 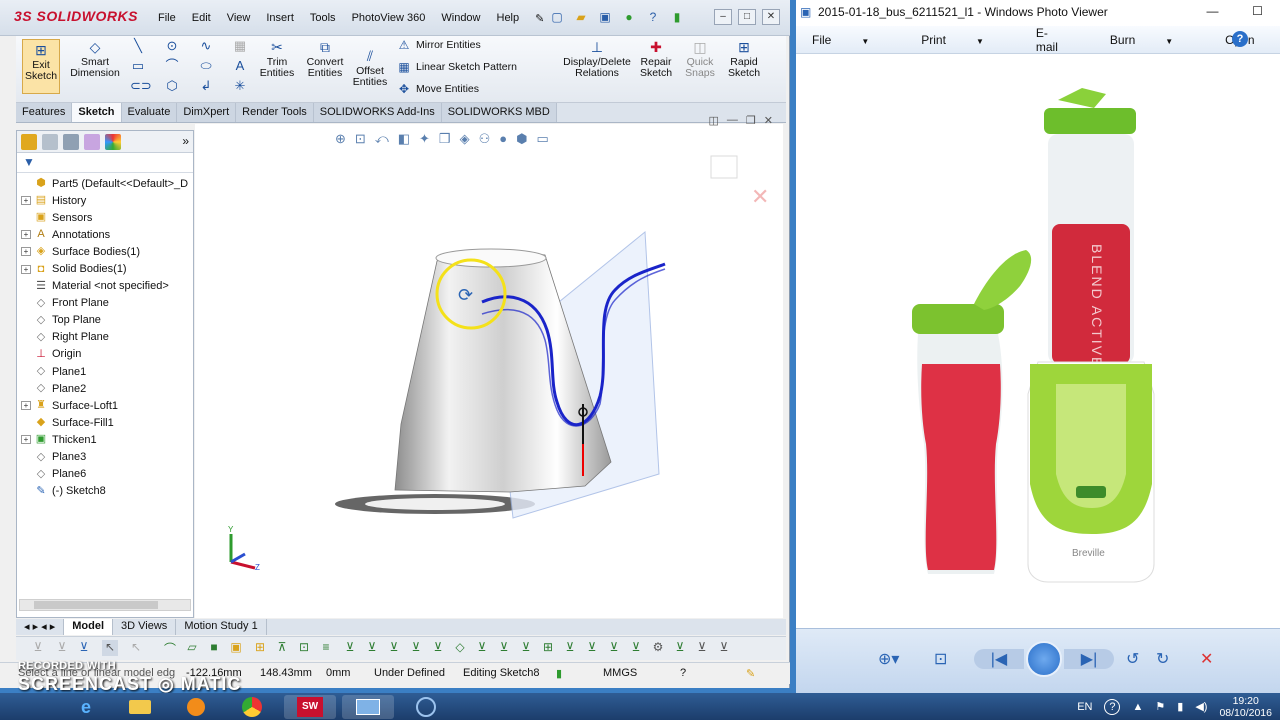 I want to click on filter-blocks-icon: ⊻, so click(x=570, y=648).